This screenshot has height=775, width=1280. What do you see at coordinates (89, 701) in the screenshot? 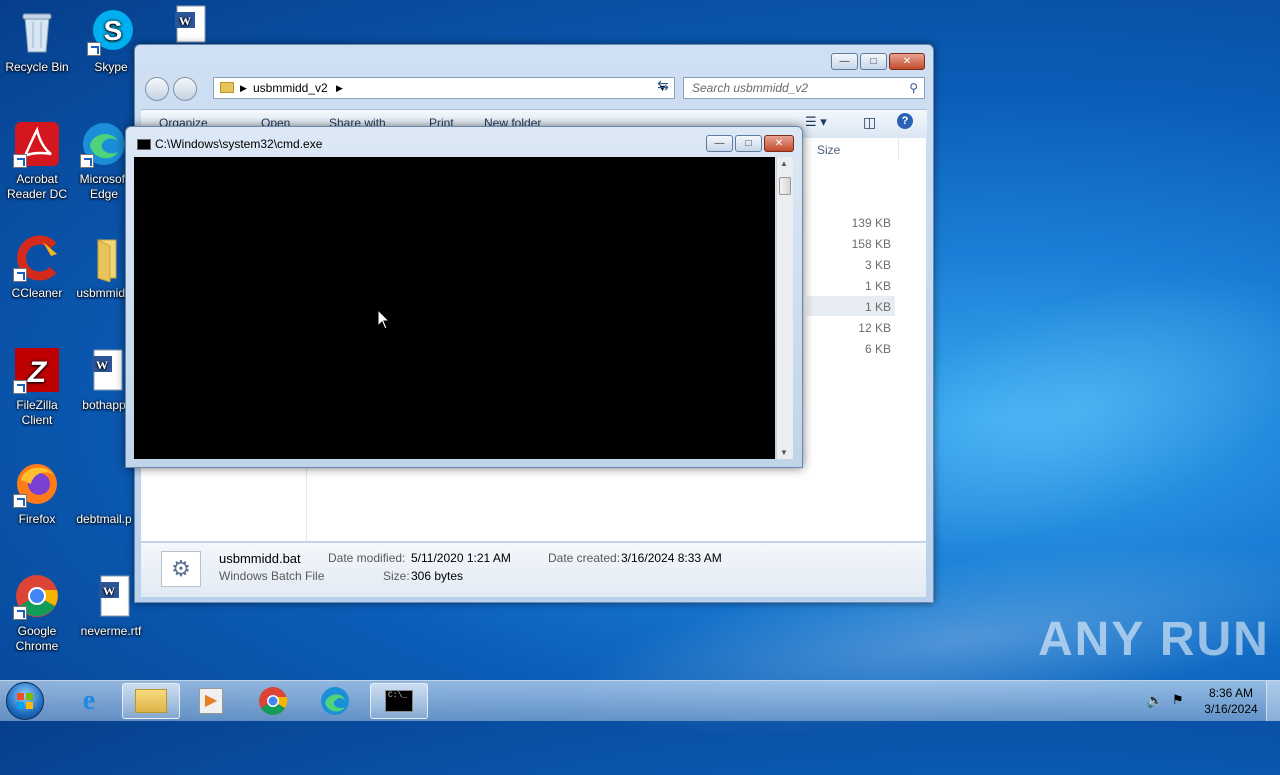
I see `taskbar-internet-explorer: e` at bounding box center [89, 701].